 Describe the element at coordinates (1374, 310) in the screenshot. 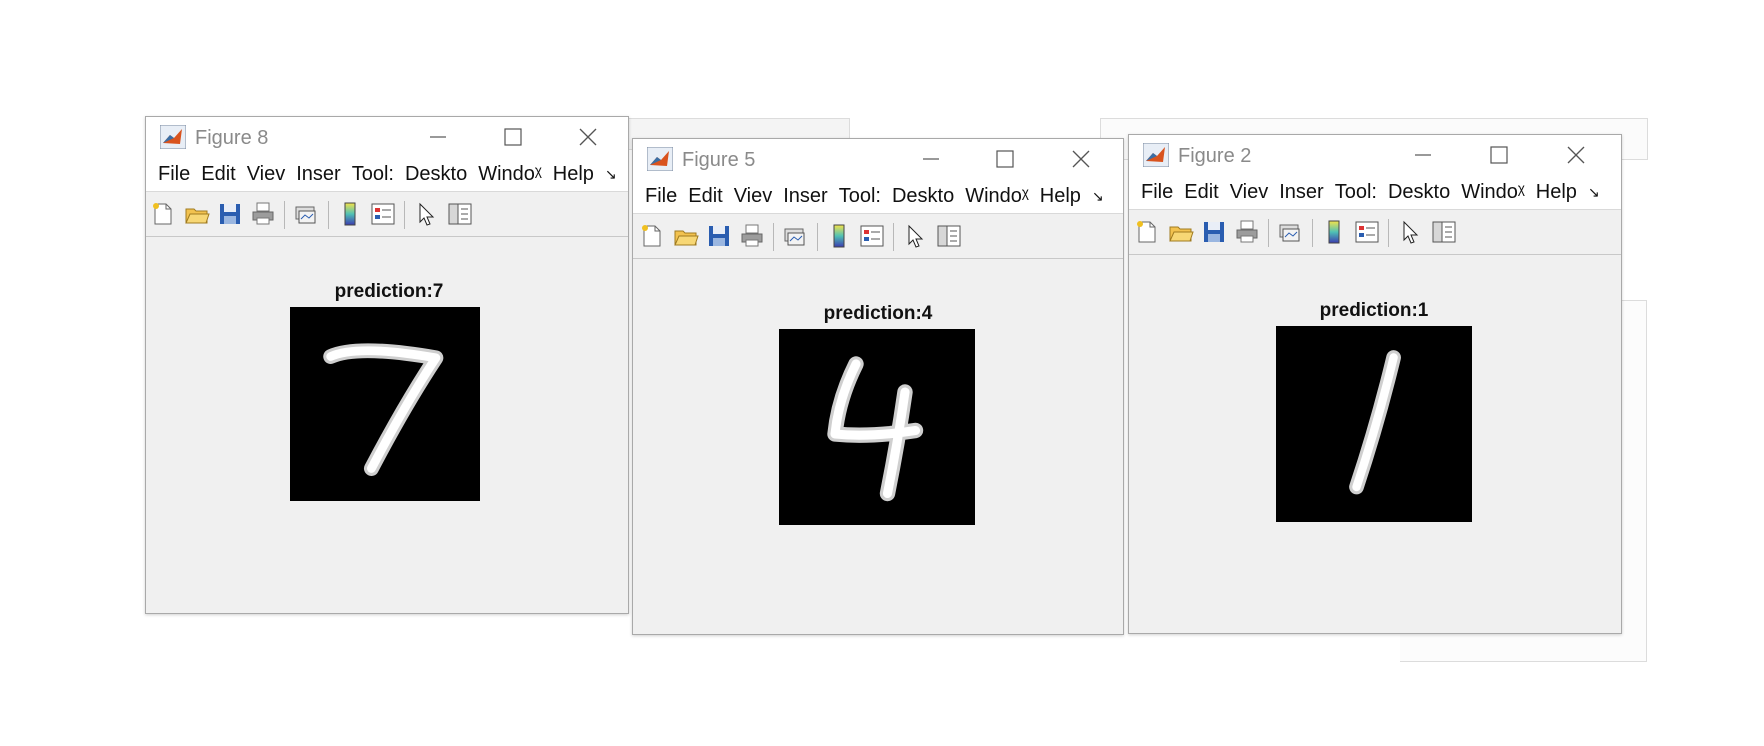

I see `plot-title: prediction:1` at that location.